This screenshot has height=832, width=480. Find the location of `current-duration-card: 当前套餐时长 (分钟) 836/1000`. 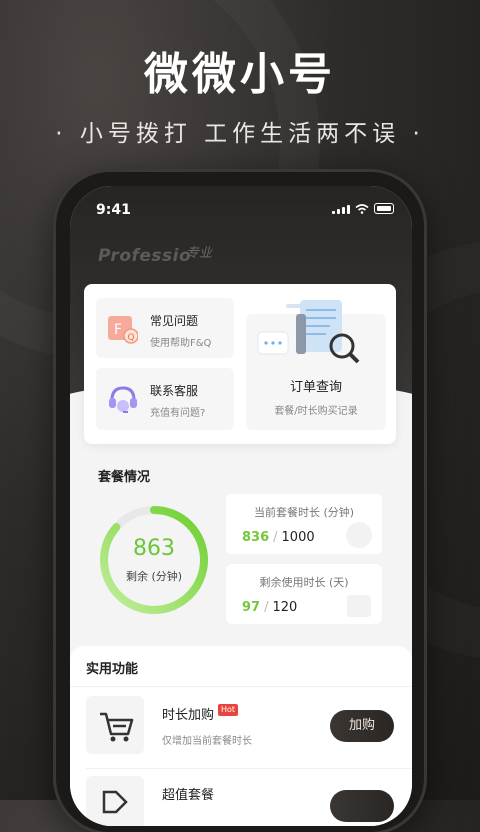

current-duration-card: 当前套餐时长 (分钟) 836/1000 is located at coordinates (304, 524).